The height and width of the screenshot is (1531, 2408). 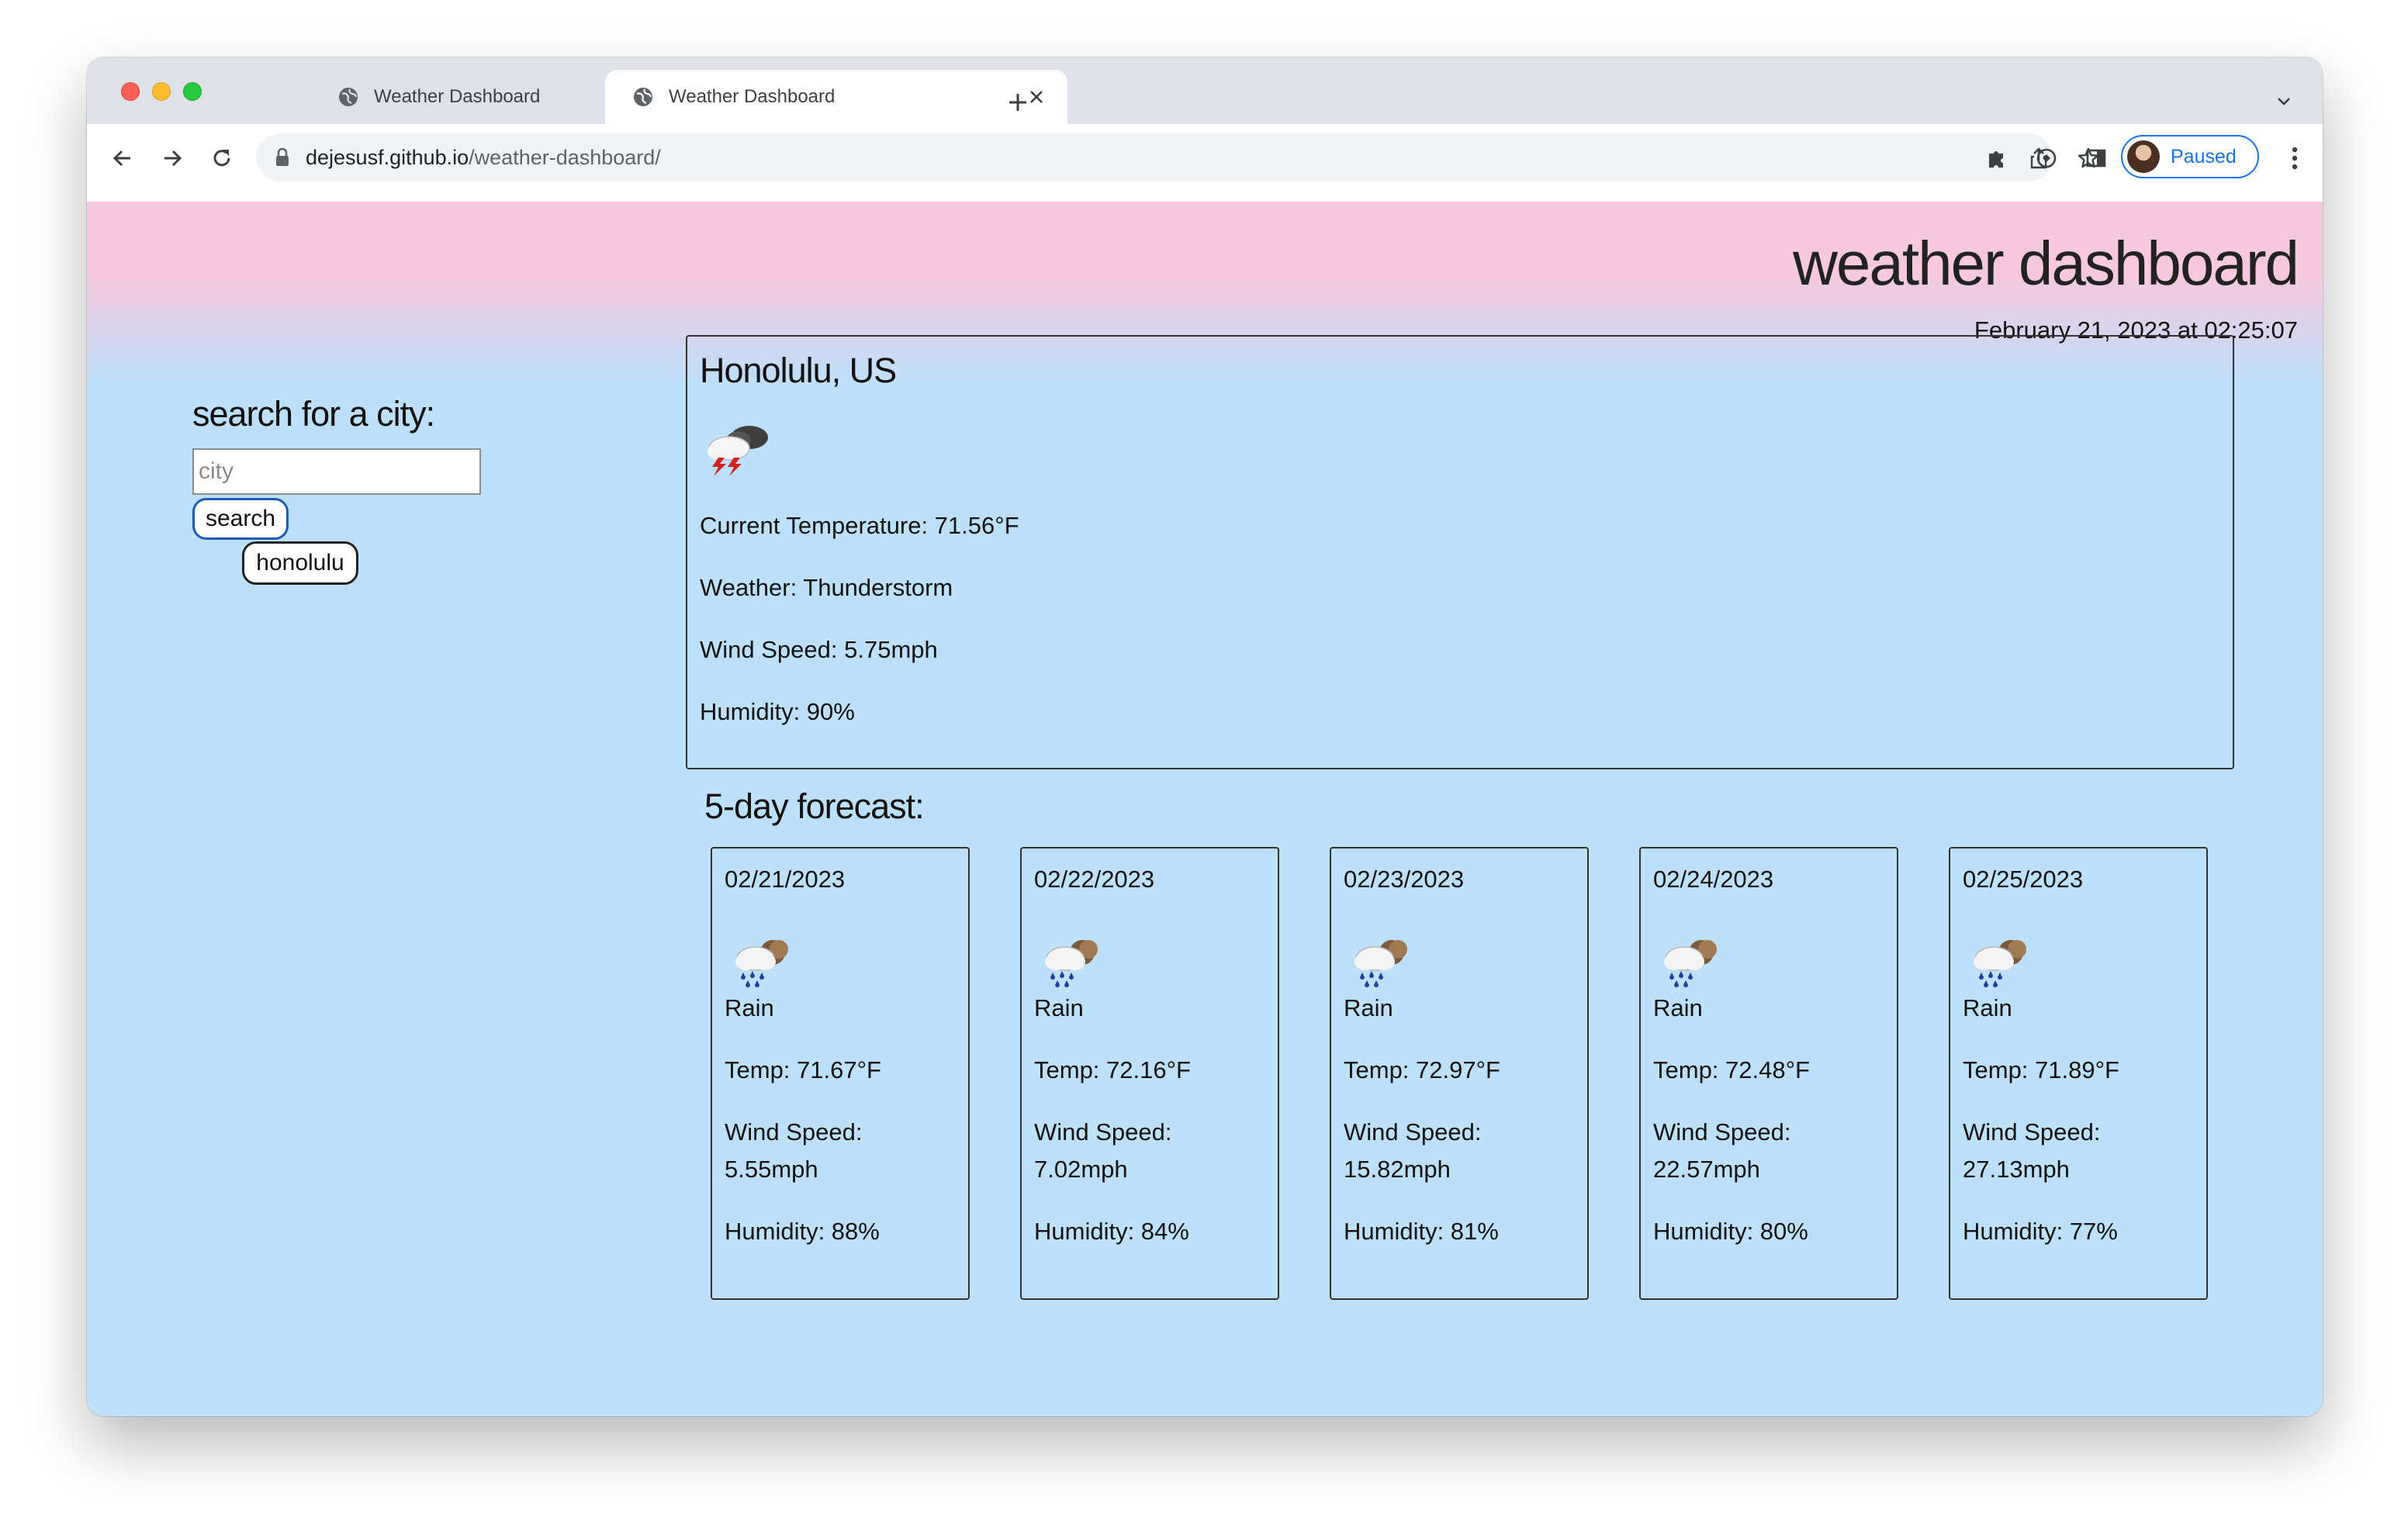 What do you see at coordinates (1205, 90) in the screenshot?
I see `tab-strip: Weather Dashboard Weather Dashboard` at bounding box center [1205, 90].